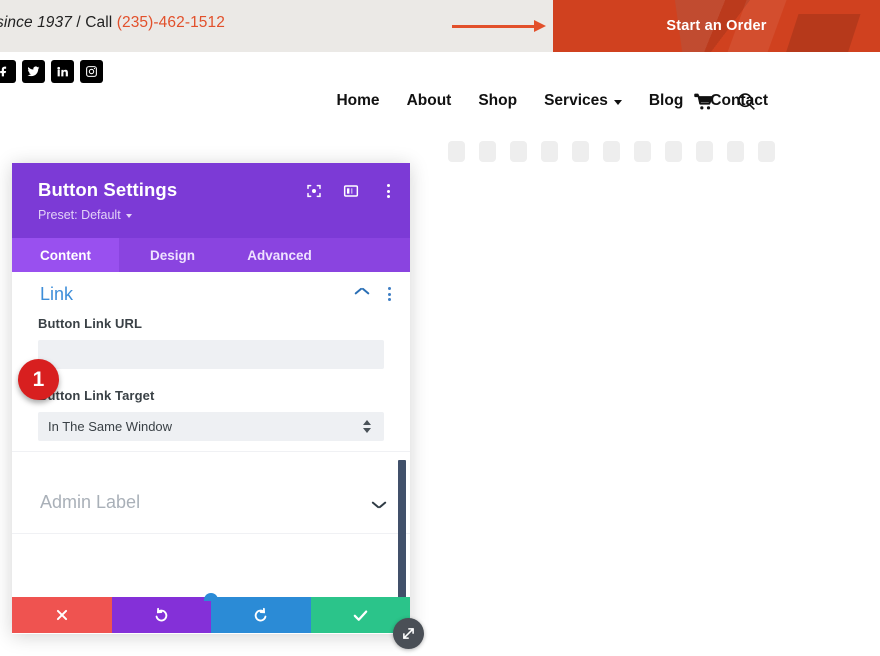 This screenshot has height=656, width=880. I want to click on nav-label: Home, so click(358, 100).